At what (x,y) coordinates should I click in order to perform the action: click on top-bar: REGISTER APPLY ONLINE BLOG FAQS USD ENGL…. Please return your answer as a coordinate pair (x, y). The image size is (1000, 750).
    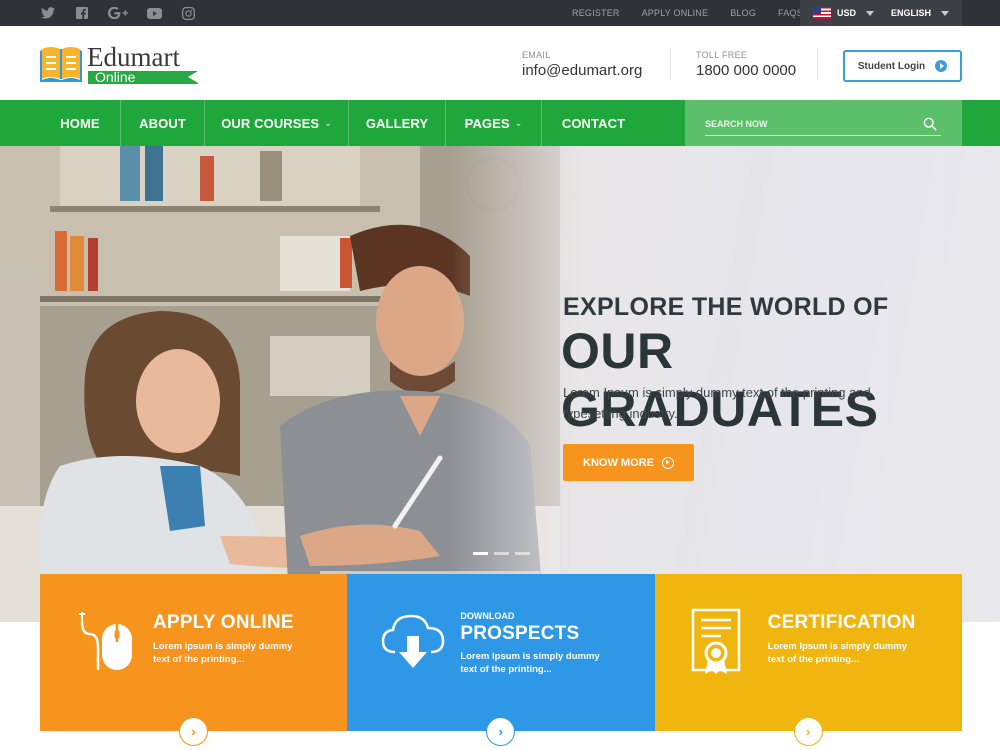
    Looking at the image, I should click on (500, 13).